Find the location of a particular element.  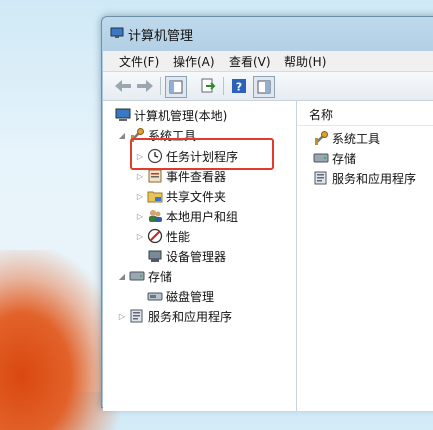

tree-item-disk-management: 磁盘管理 is located at coordinates (179, 296).